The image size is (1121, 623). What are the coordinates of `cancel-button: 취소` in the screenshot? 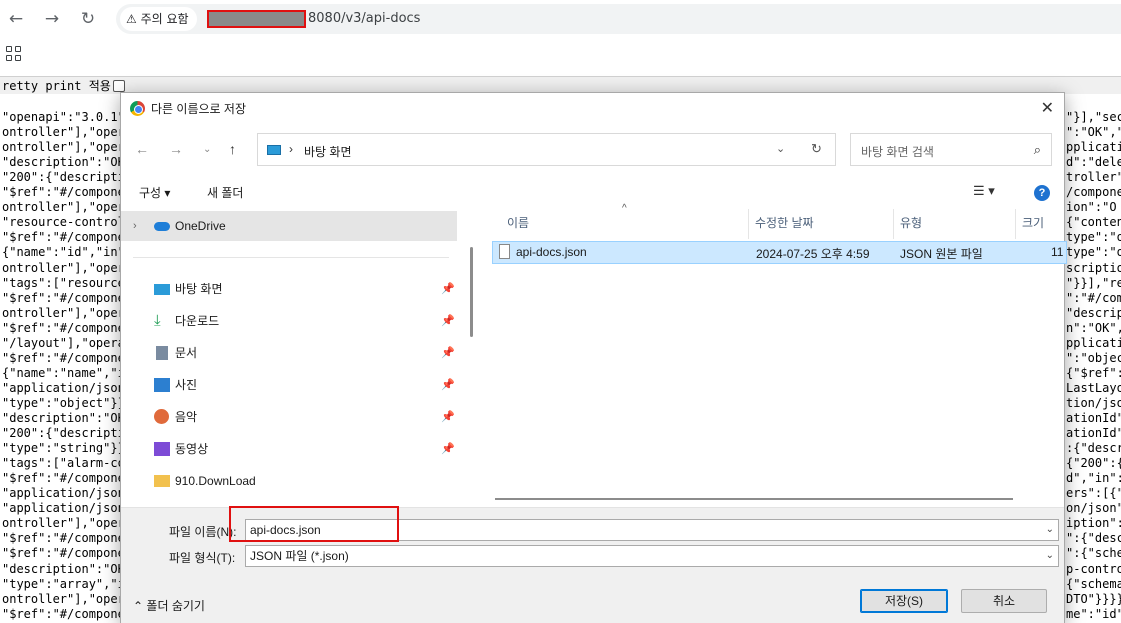 It's located at (1004, 601).